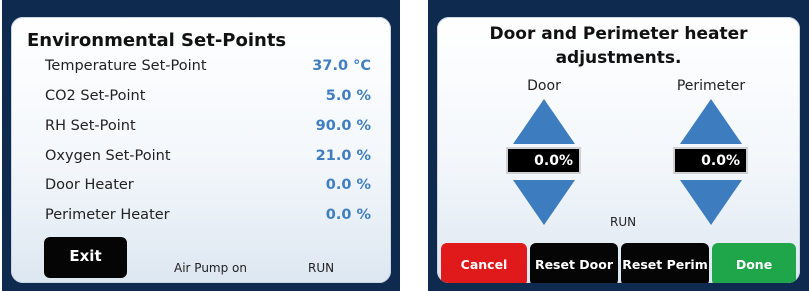 The height and width of the screenshot is (291, 809). Describe the element at coordinates (126, 66) in the screenshot. I see `temperature-label: Temperature Set-Point` at that location.